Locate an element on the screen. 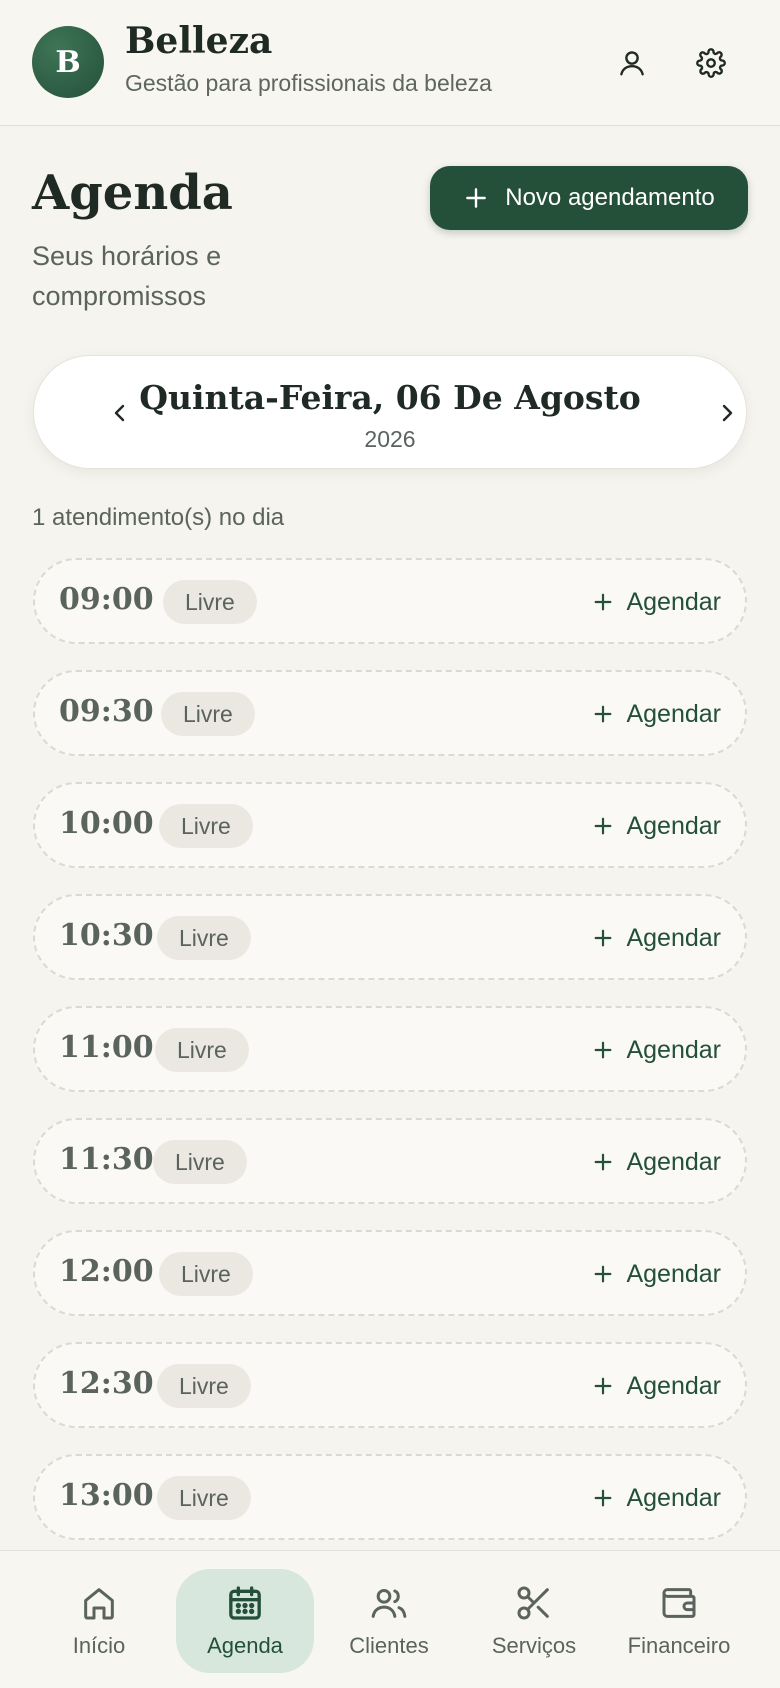 This screenshot has height=1688, width=780. app-title: Belleza is located at coordinates (199, 41).